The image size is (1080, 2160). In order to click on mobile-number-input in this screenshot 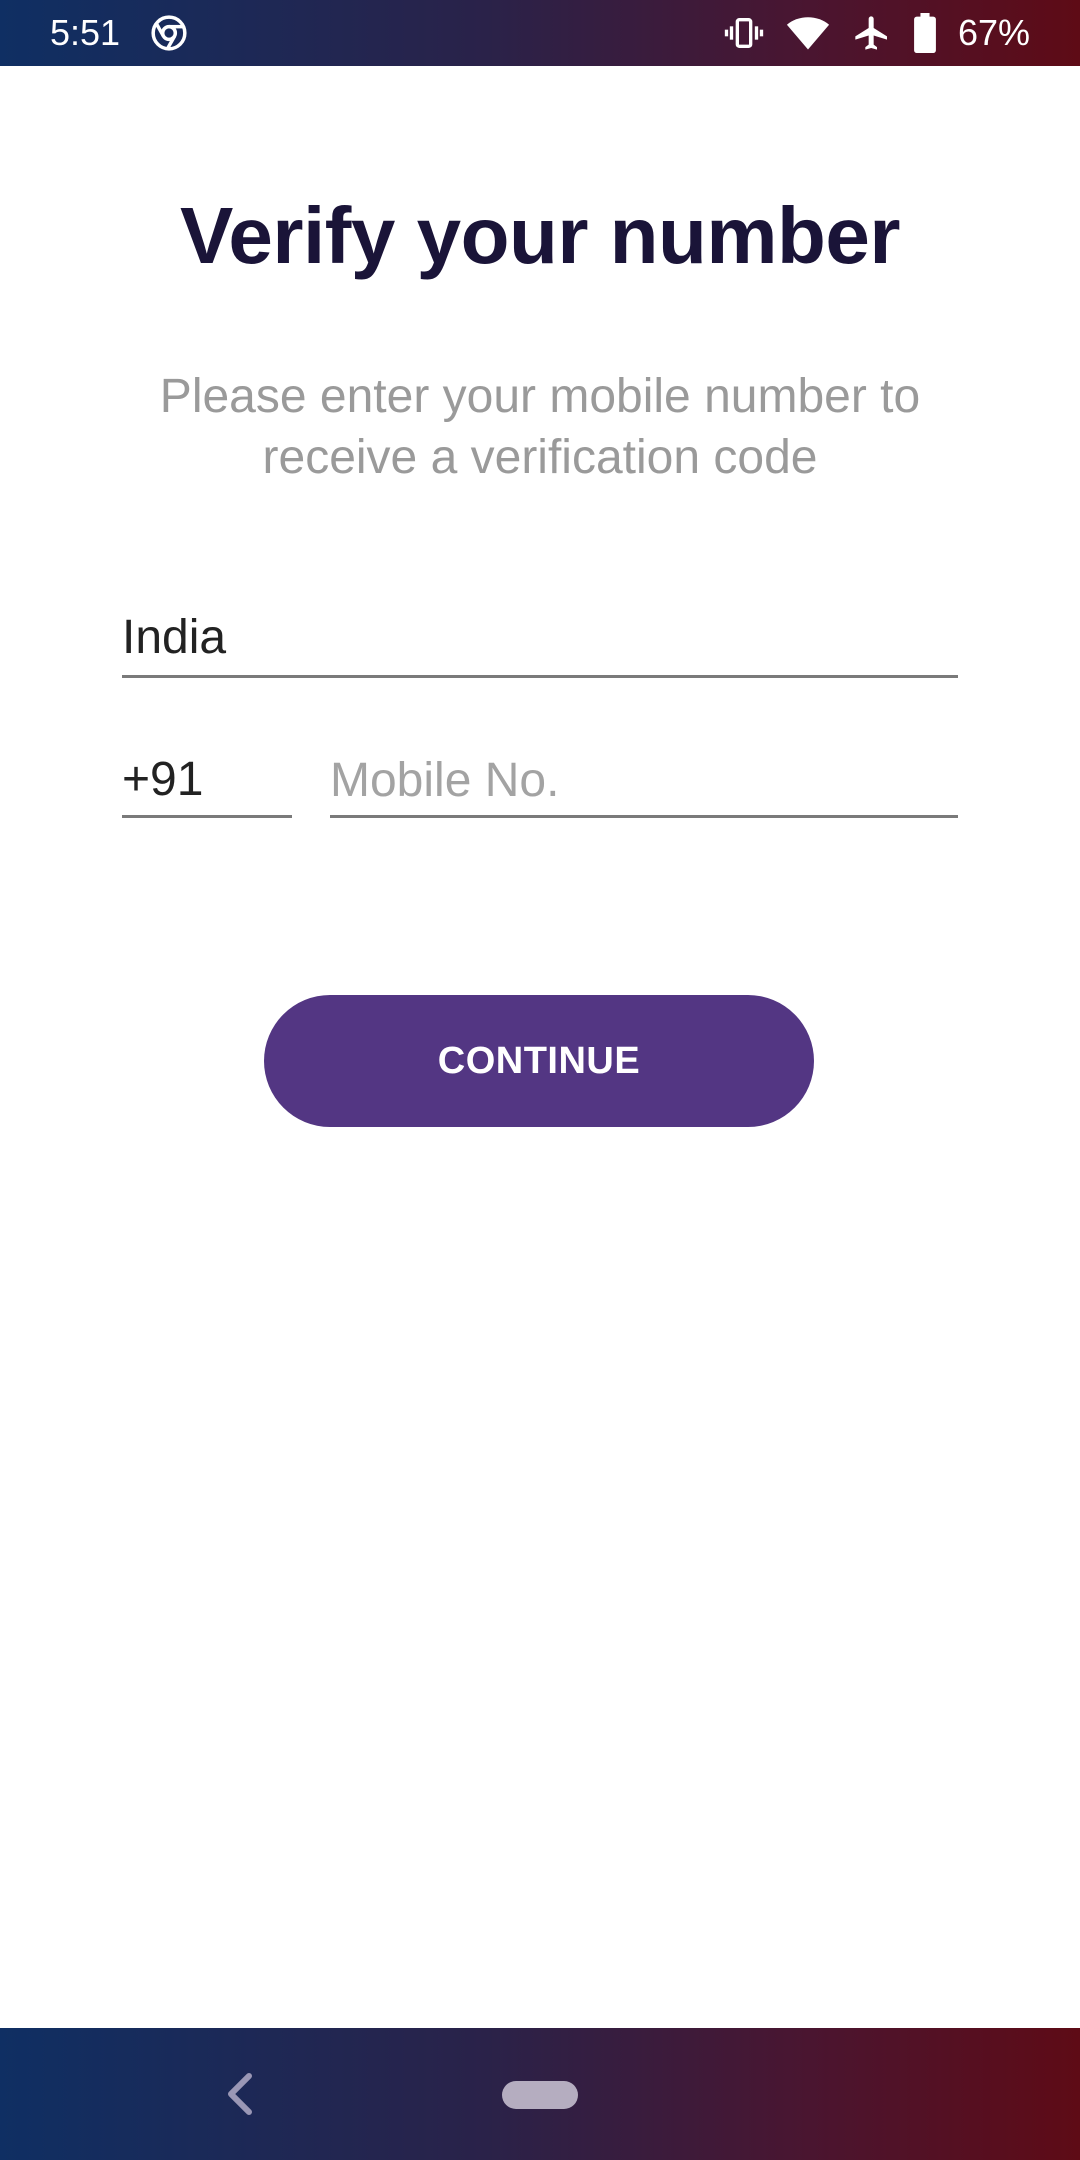, I will do `click(644, 780)`.